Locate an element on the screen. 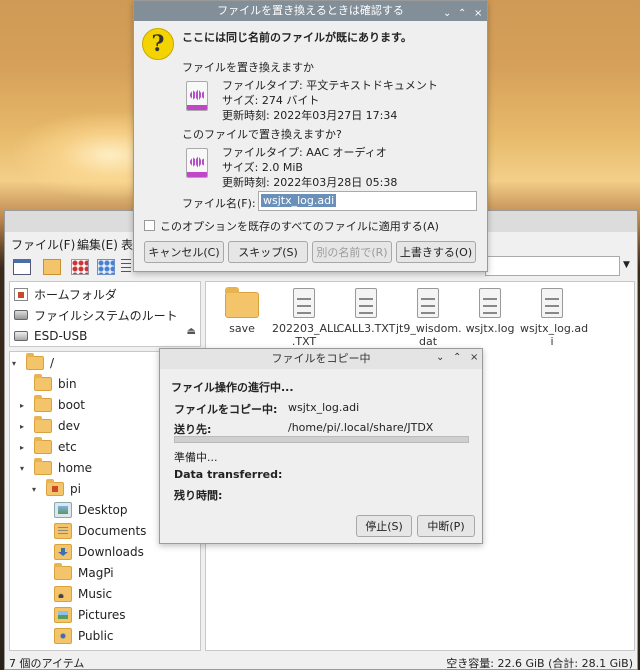  tree-item-etc: ▸ etc is located at coordinates (48, 447).